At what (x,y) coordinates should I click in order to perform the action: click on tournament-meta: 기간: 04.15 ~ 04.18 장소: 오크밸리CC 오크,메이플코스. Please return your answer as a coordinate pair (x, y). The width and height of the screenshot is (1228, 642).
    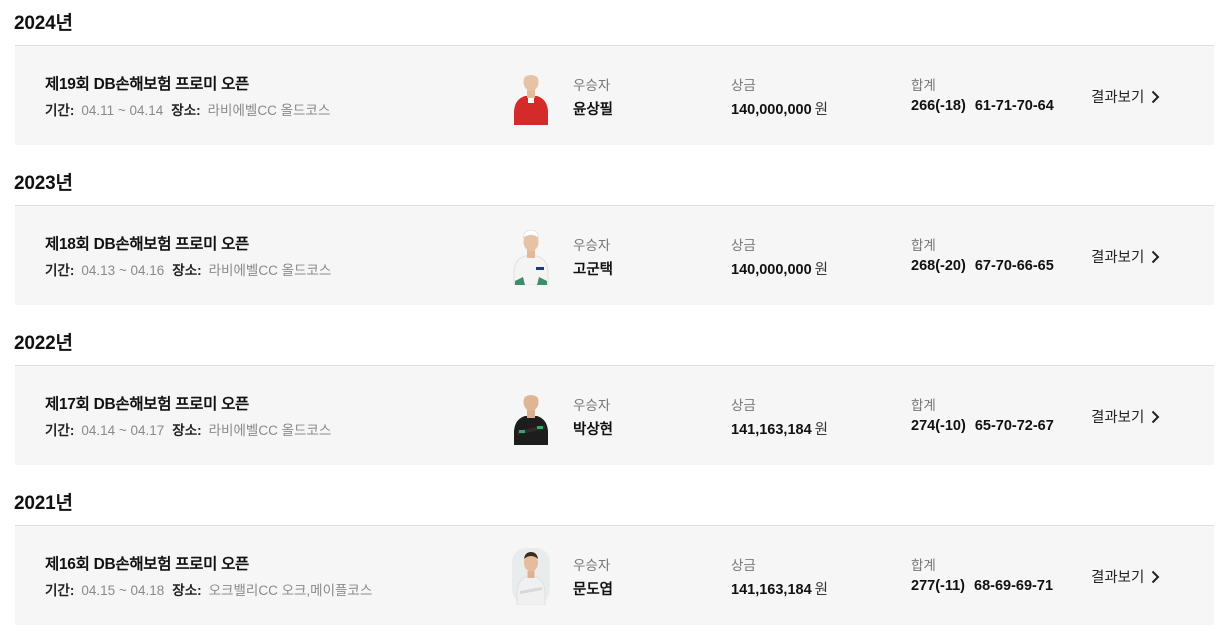
    Looking at the image, I should click on (208, 589).